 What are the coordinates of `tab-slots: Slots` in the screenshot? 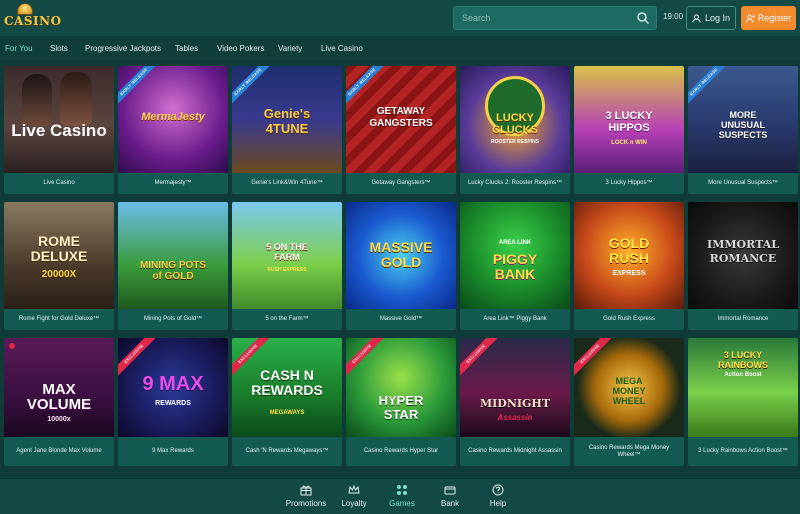 It's located at (59, 48).